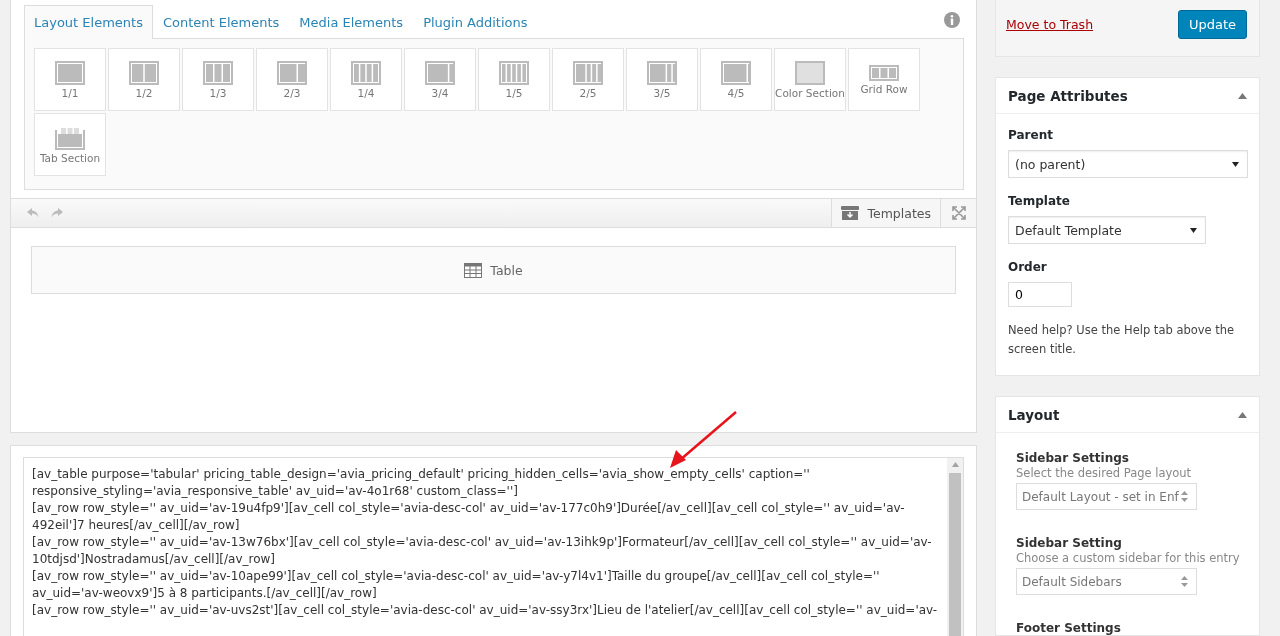 Image resolution: width=1280 pixels, height=636 pixels. I want to click on table-icon, so click(473, 270).